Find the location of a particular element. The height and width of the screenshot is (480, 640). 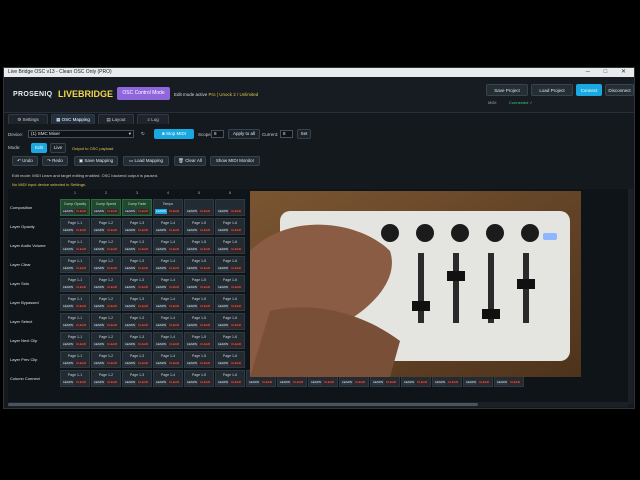

stop-midi-button: ■ Stop MIDI is located at coordinates (174, 134).